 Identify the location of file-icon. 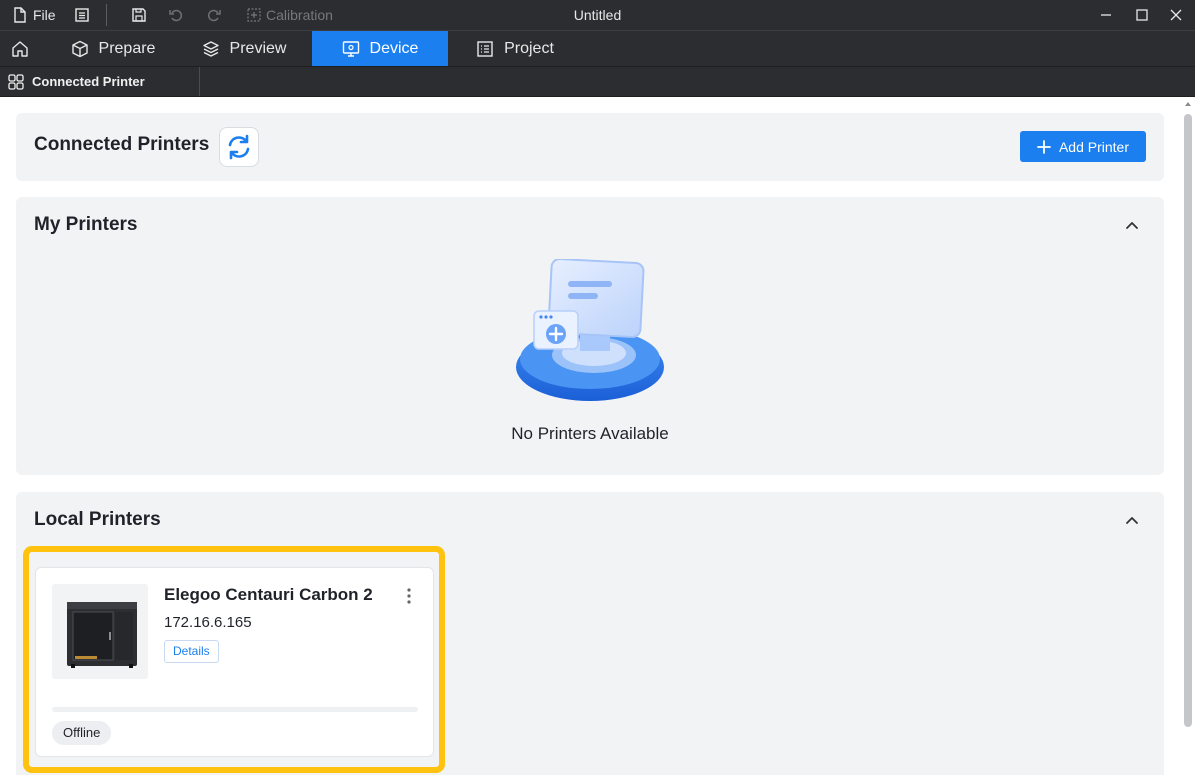
(20, 15).